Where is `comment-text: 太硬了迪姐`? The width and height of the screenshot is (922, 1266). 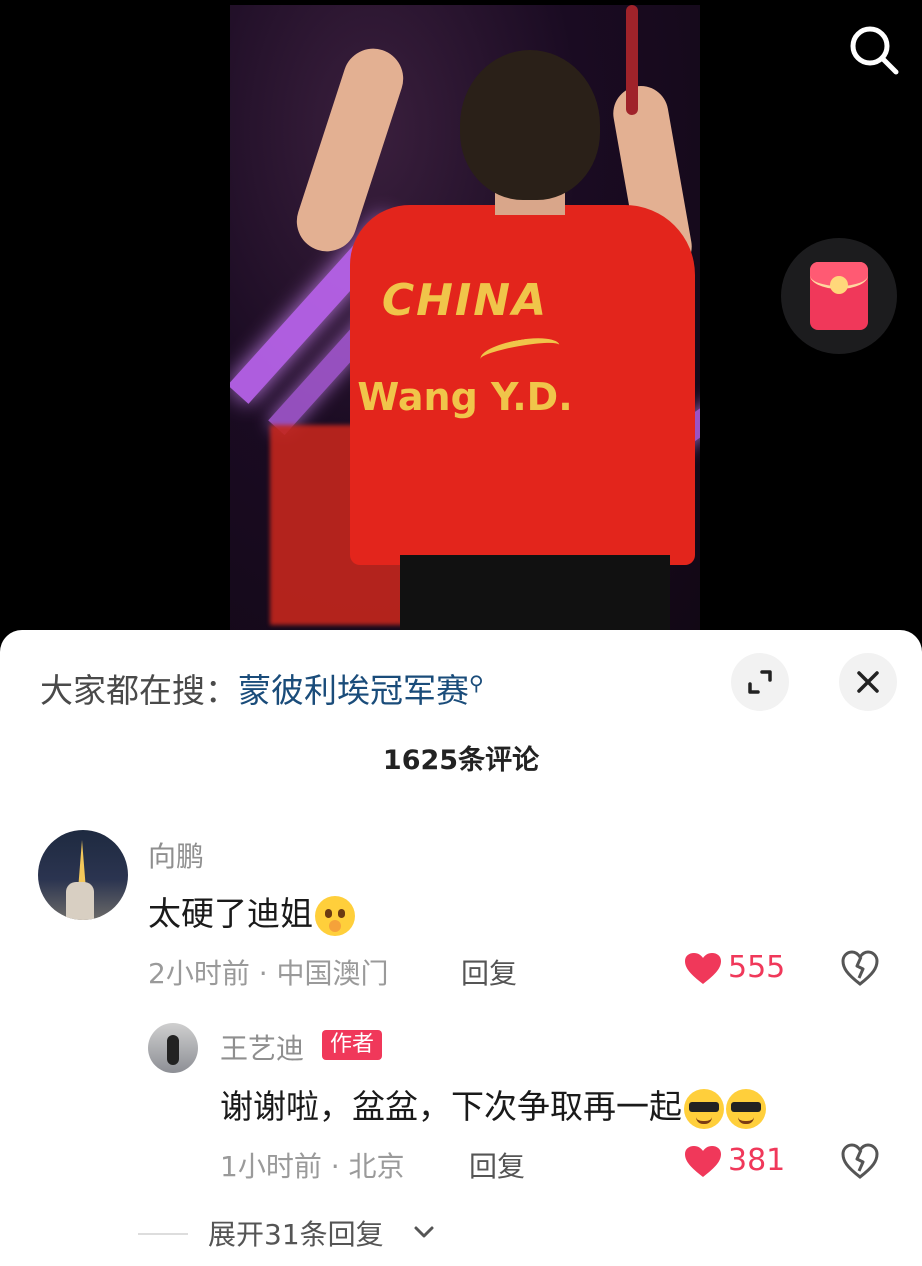
comment-text: 太硬了迪姐 is located at coordinates (251, 911).